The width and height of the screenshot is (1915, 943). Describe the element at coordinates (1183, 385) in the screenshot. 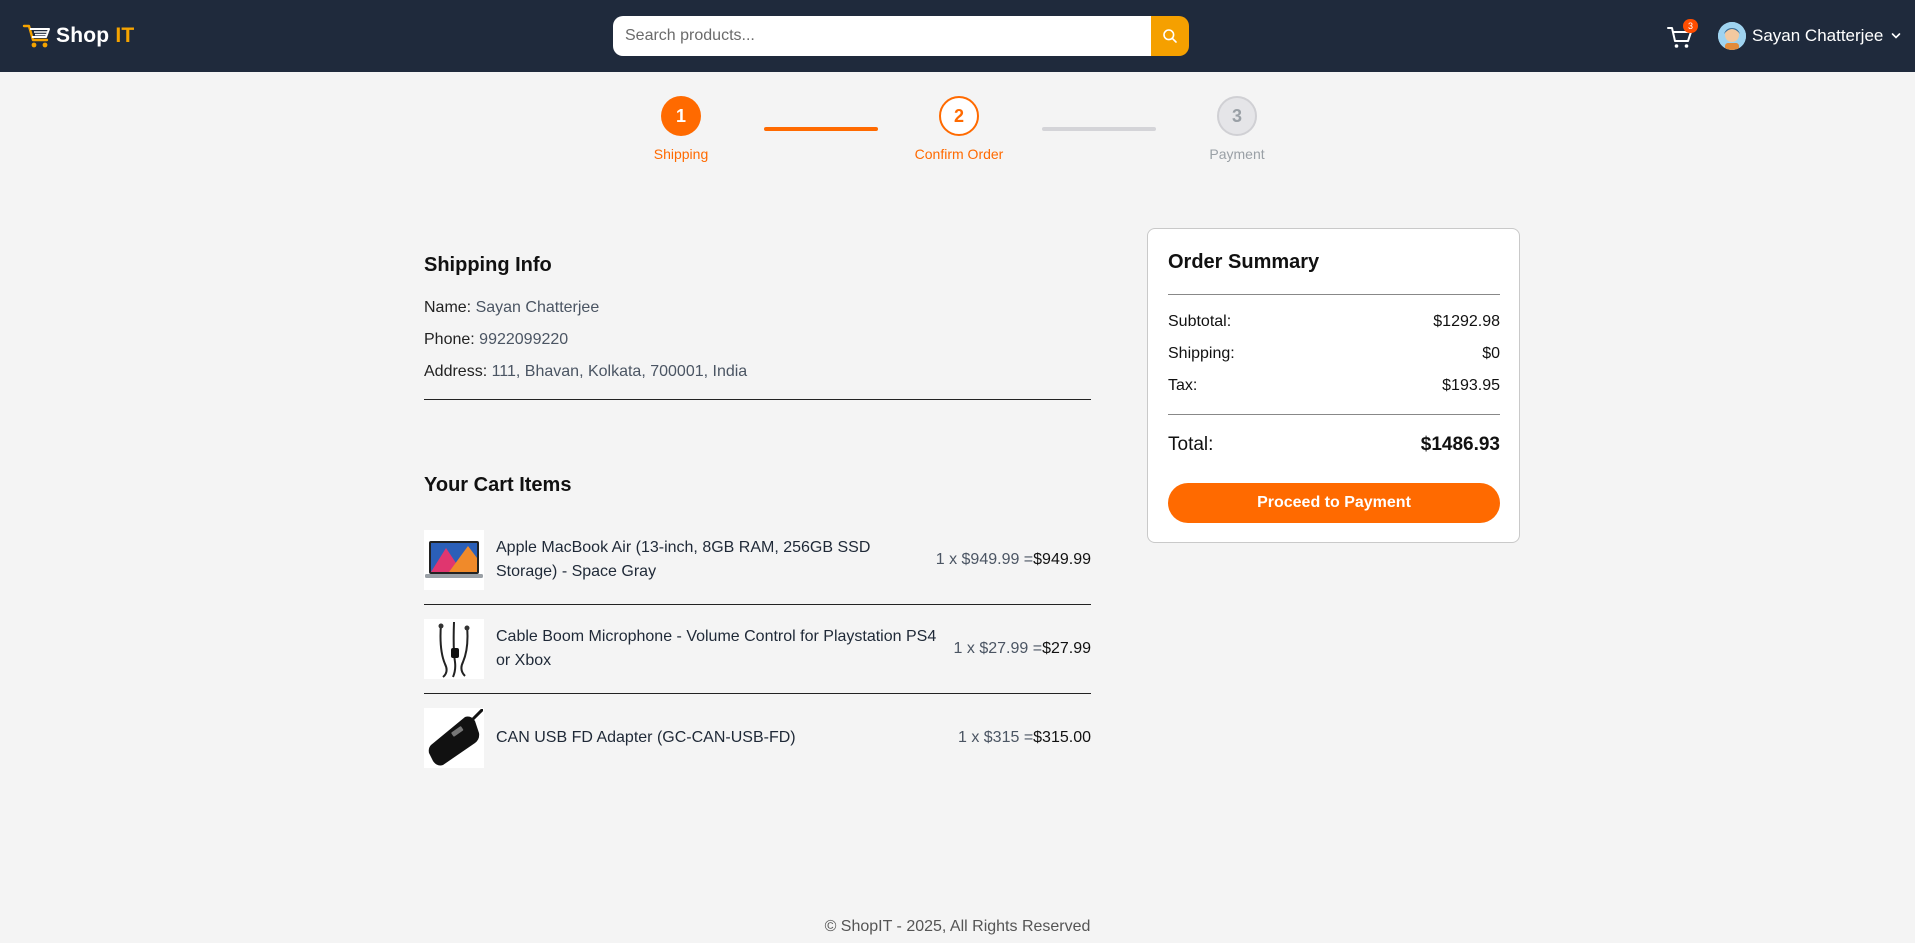

I see `tax-label: Tax:` at that location.